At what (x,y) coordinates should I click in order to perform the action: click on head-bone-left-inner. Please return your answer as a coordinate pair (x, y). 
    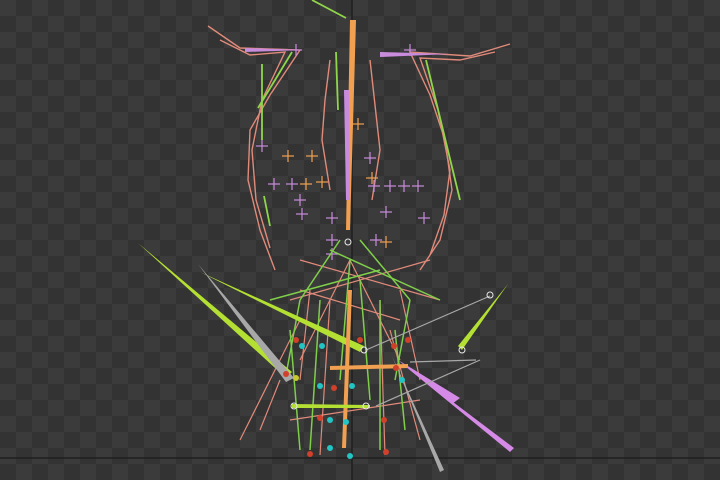
    Looking at the image, I should click on (253, 144).